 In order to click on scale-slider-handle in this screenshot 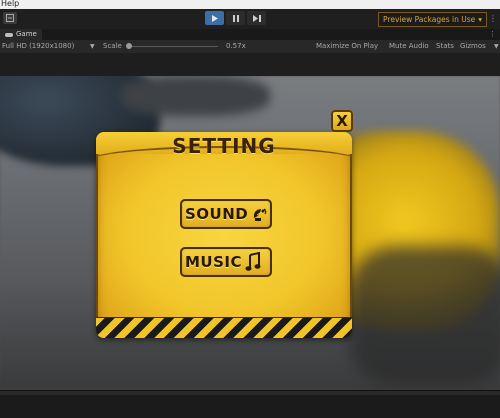, I will do `click(129, 46)`.